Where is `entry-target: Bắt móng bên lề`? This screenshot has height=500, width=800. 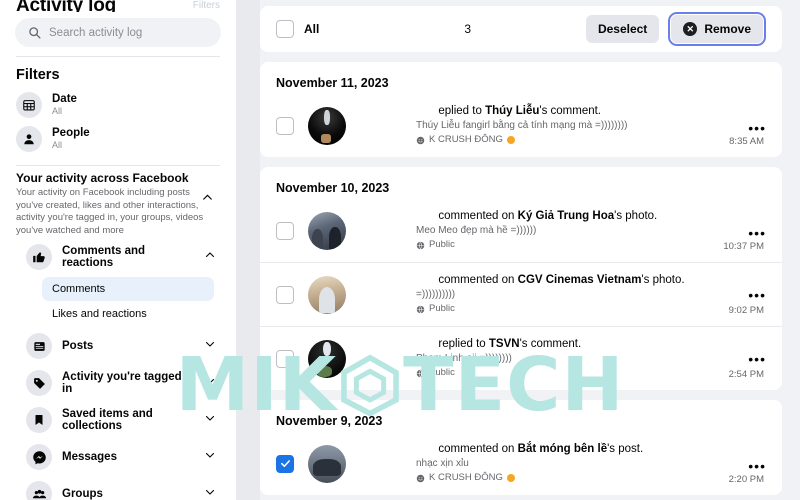 entry-target: Bắt móng bên lề is located at coordinates (562, 449).